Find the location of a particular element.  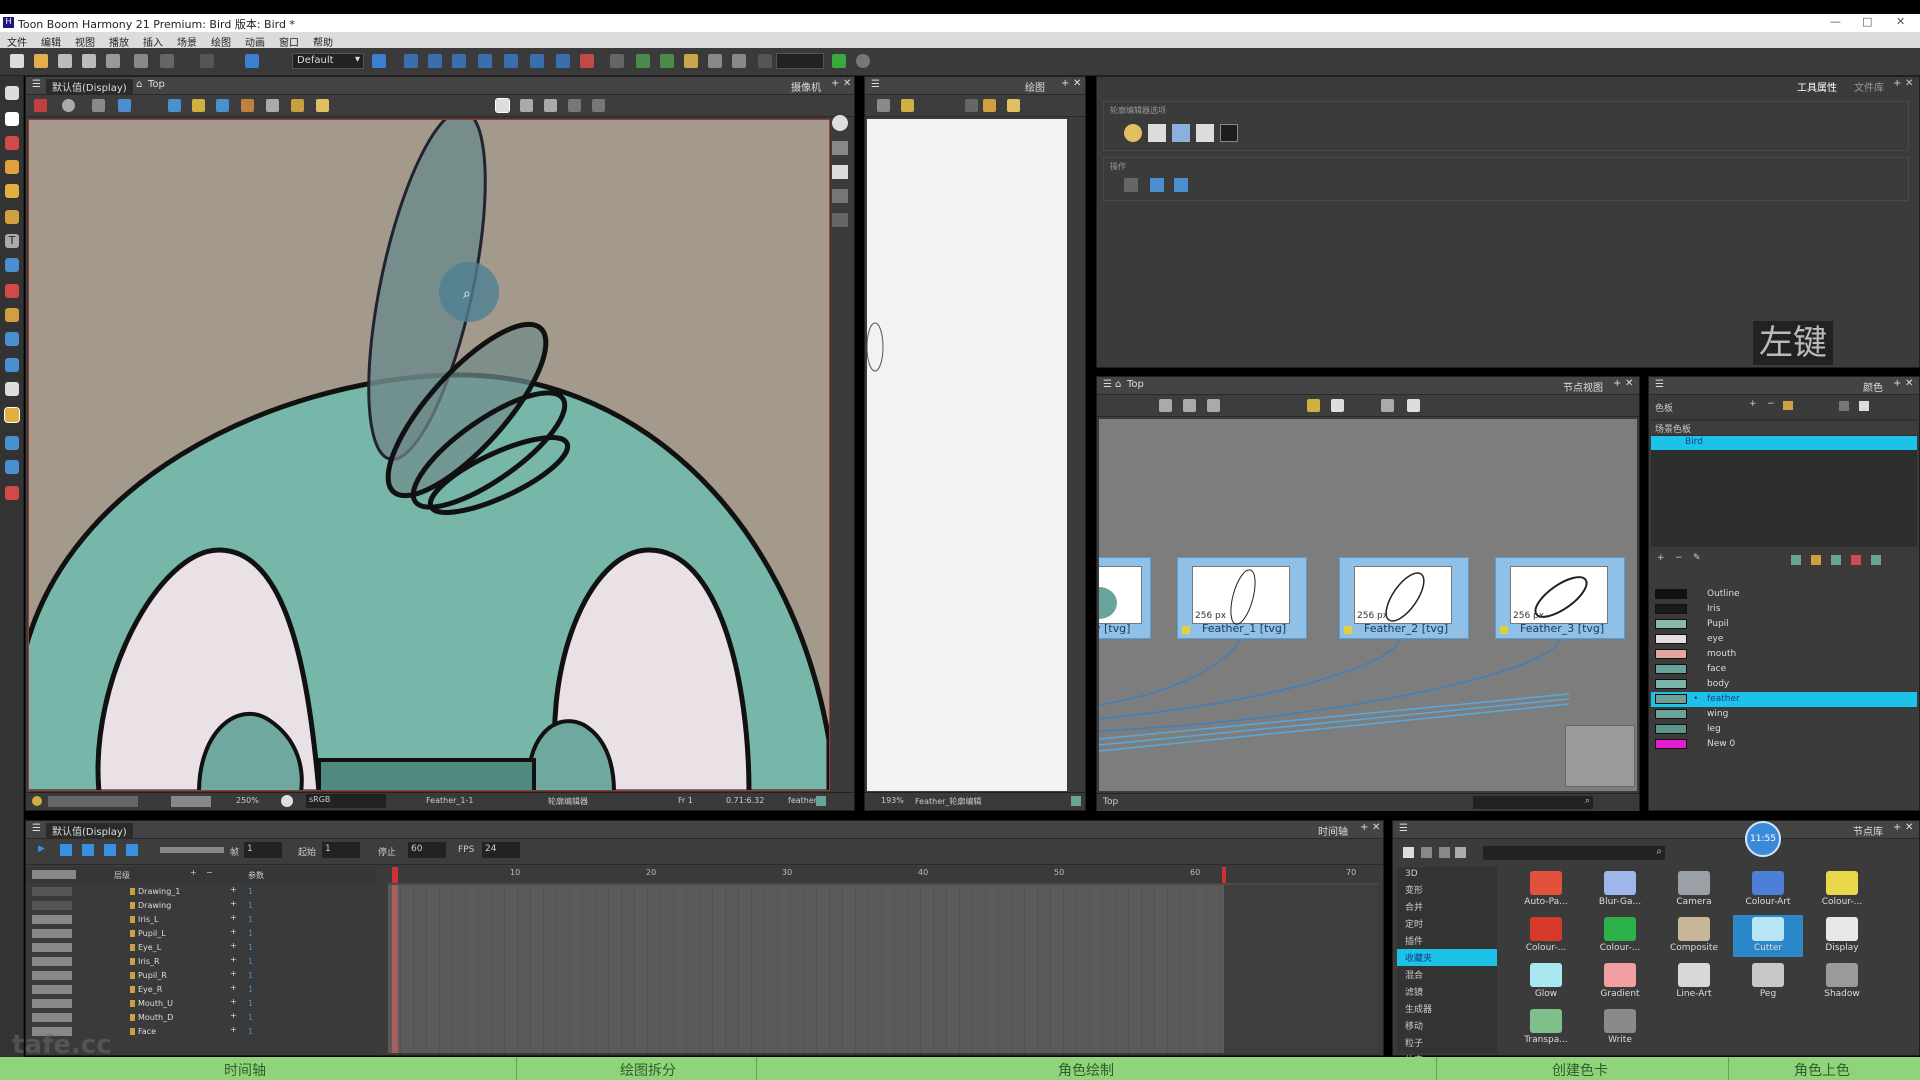

module-composite: Composite is located at coordinates (1694, 936).